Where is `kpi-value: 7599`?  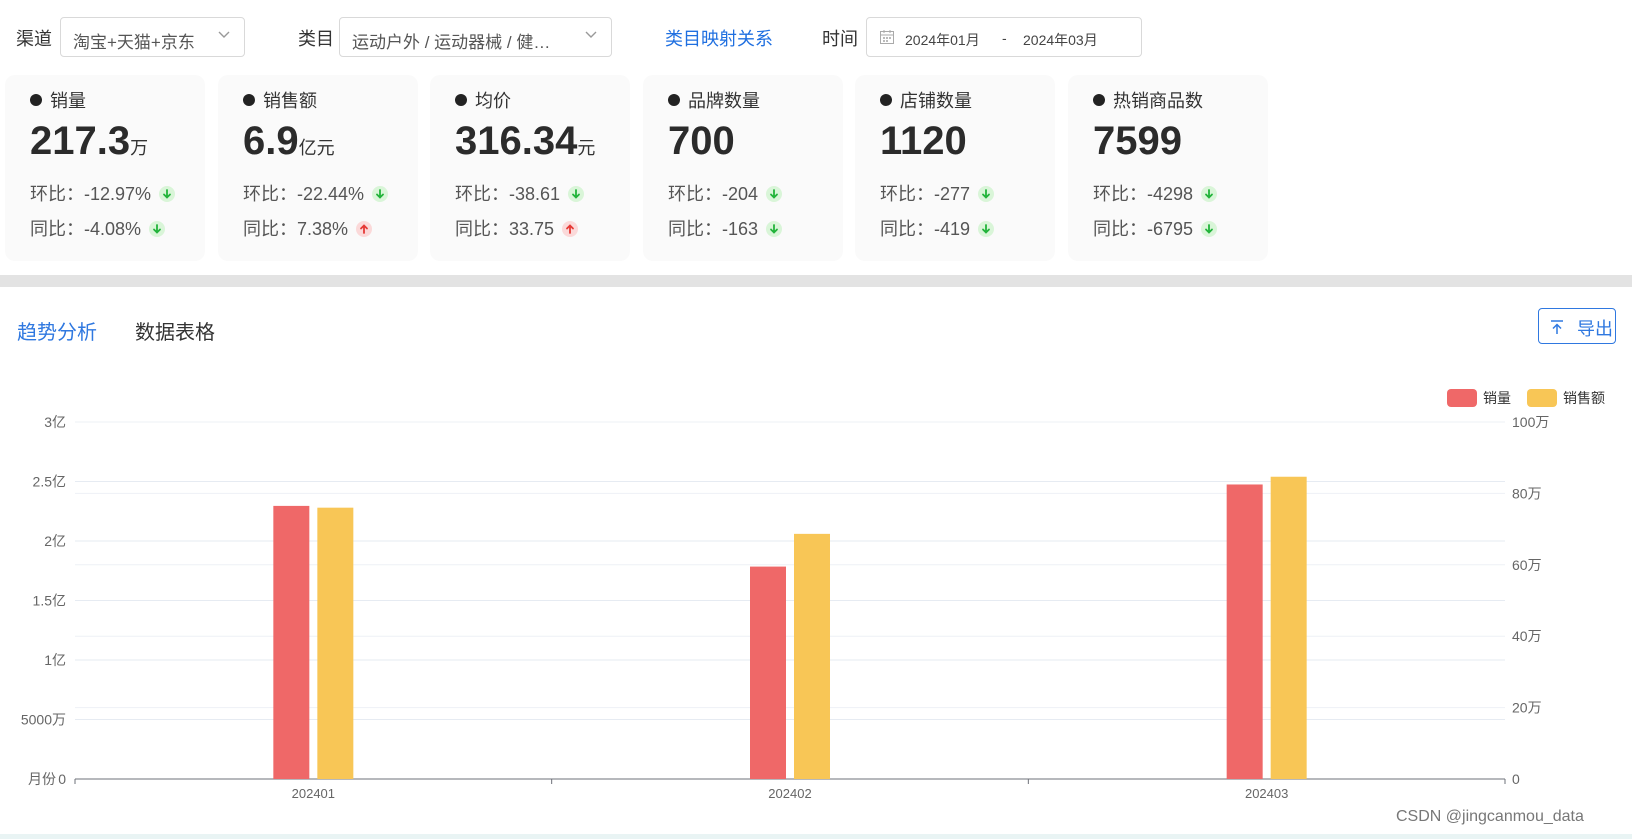 kpi-value: 7599 is located at coordinates (1137, 141).